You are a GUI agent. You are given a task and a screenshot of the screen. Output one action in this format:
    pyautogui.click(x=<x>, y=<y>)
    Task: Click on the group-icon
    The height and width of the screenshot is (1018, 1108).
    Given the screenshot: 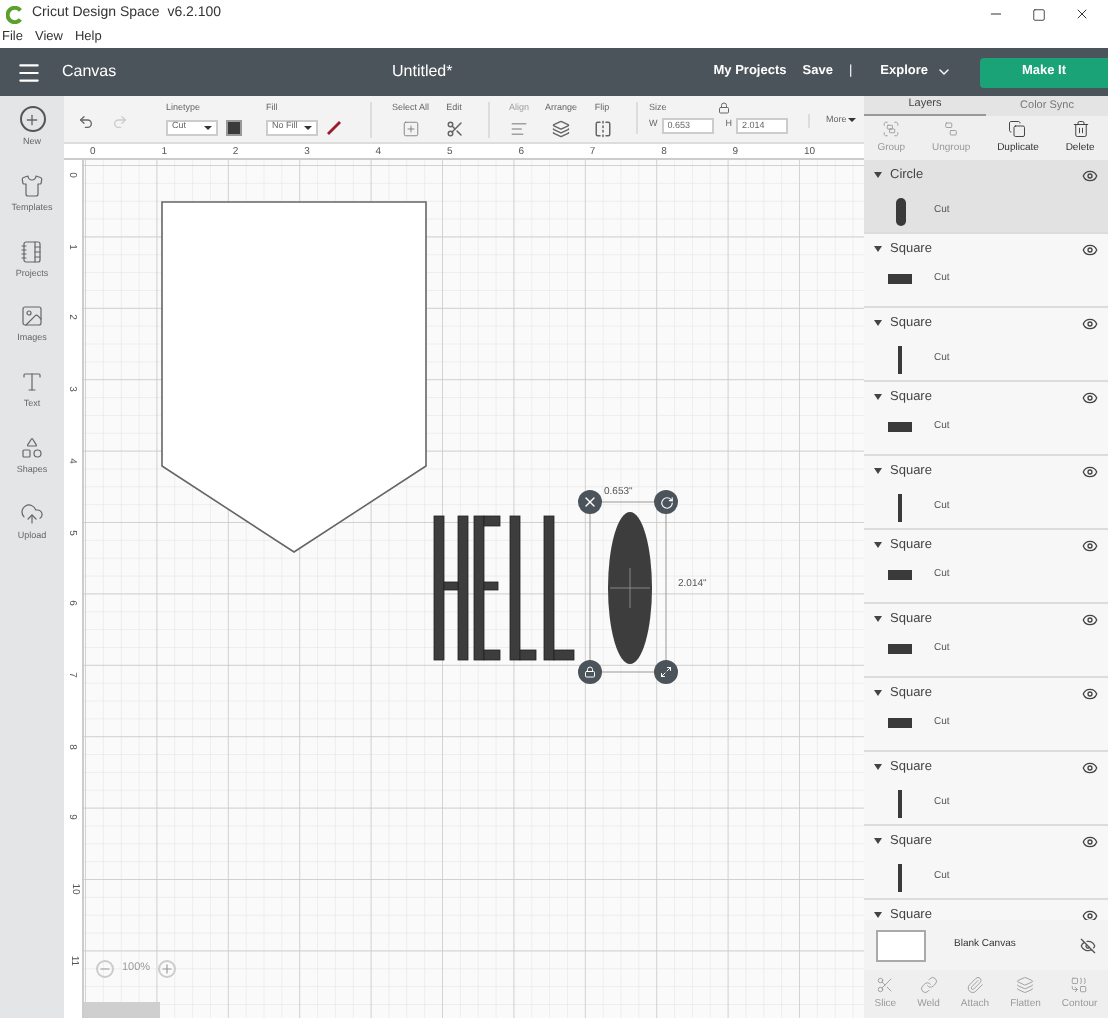 What is the action you would take?
    pyautogui.click(x=891, y=128)
    